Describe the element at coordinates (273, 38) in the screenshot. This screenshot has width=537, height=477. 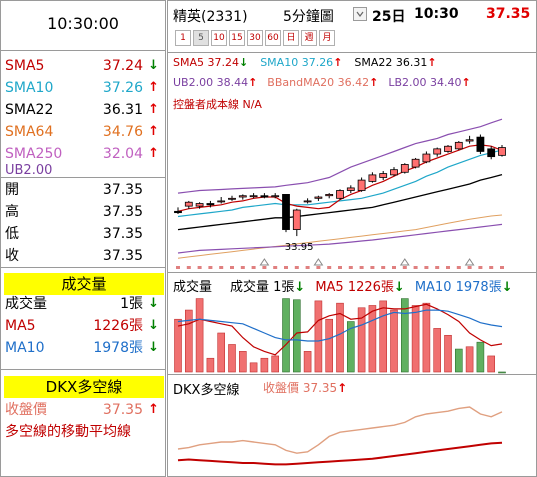
I see `timeframe-button-60: 60` at that location.